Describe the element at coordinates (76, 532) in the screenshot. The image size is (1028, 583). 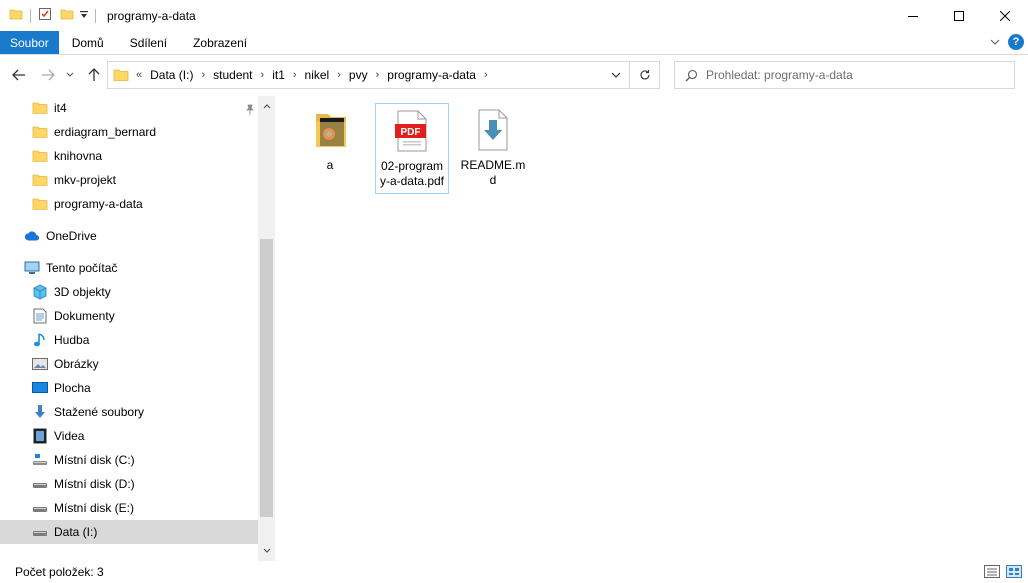
I see `sidebar-item-label: Data (I:)` at that location.